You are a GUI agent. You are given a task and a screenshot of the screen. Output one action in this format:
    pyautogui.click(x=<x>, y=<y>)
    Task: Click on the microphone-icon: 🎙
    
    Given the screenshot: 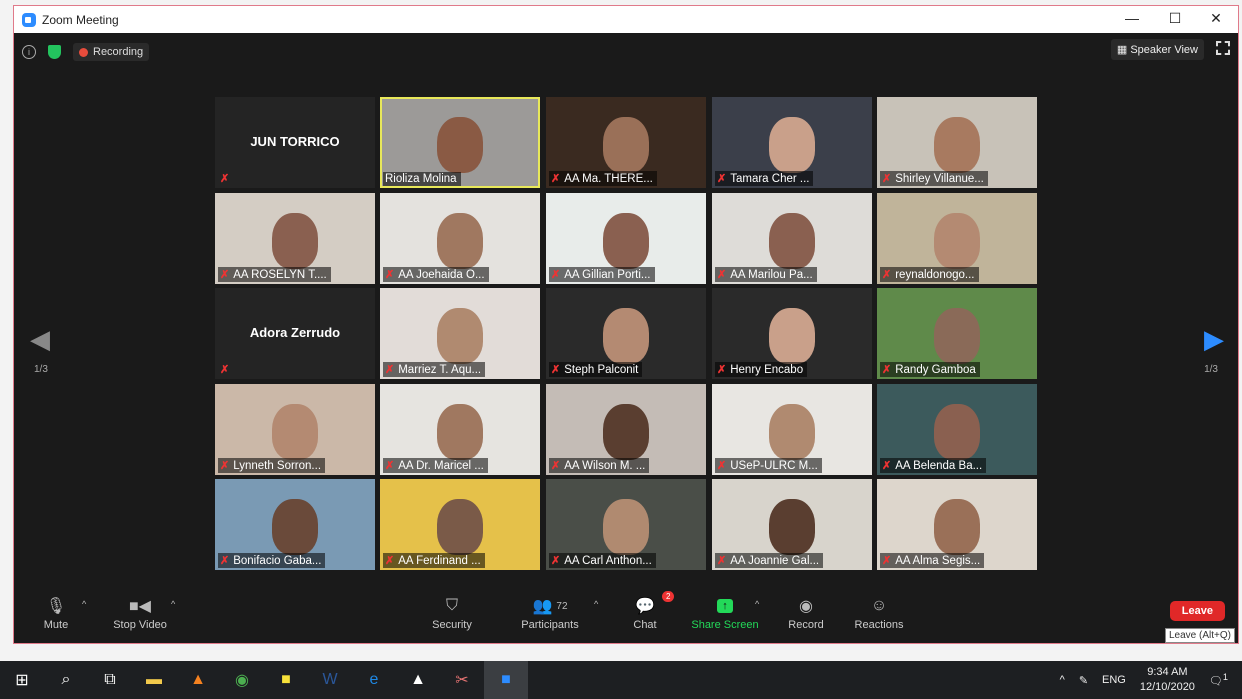 What is the action you would take?
    pyautogui.click(x=56, y=606)
    